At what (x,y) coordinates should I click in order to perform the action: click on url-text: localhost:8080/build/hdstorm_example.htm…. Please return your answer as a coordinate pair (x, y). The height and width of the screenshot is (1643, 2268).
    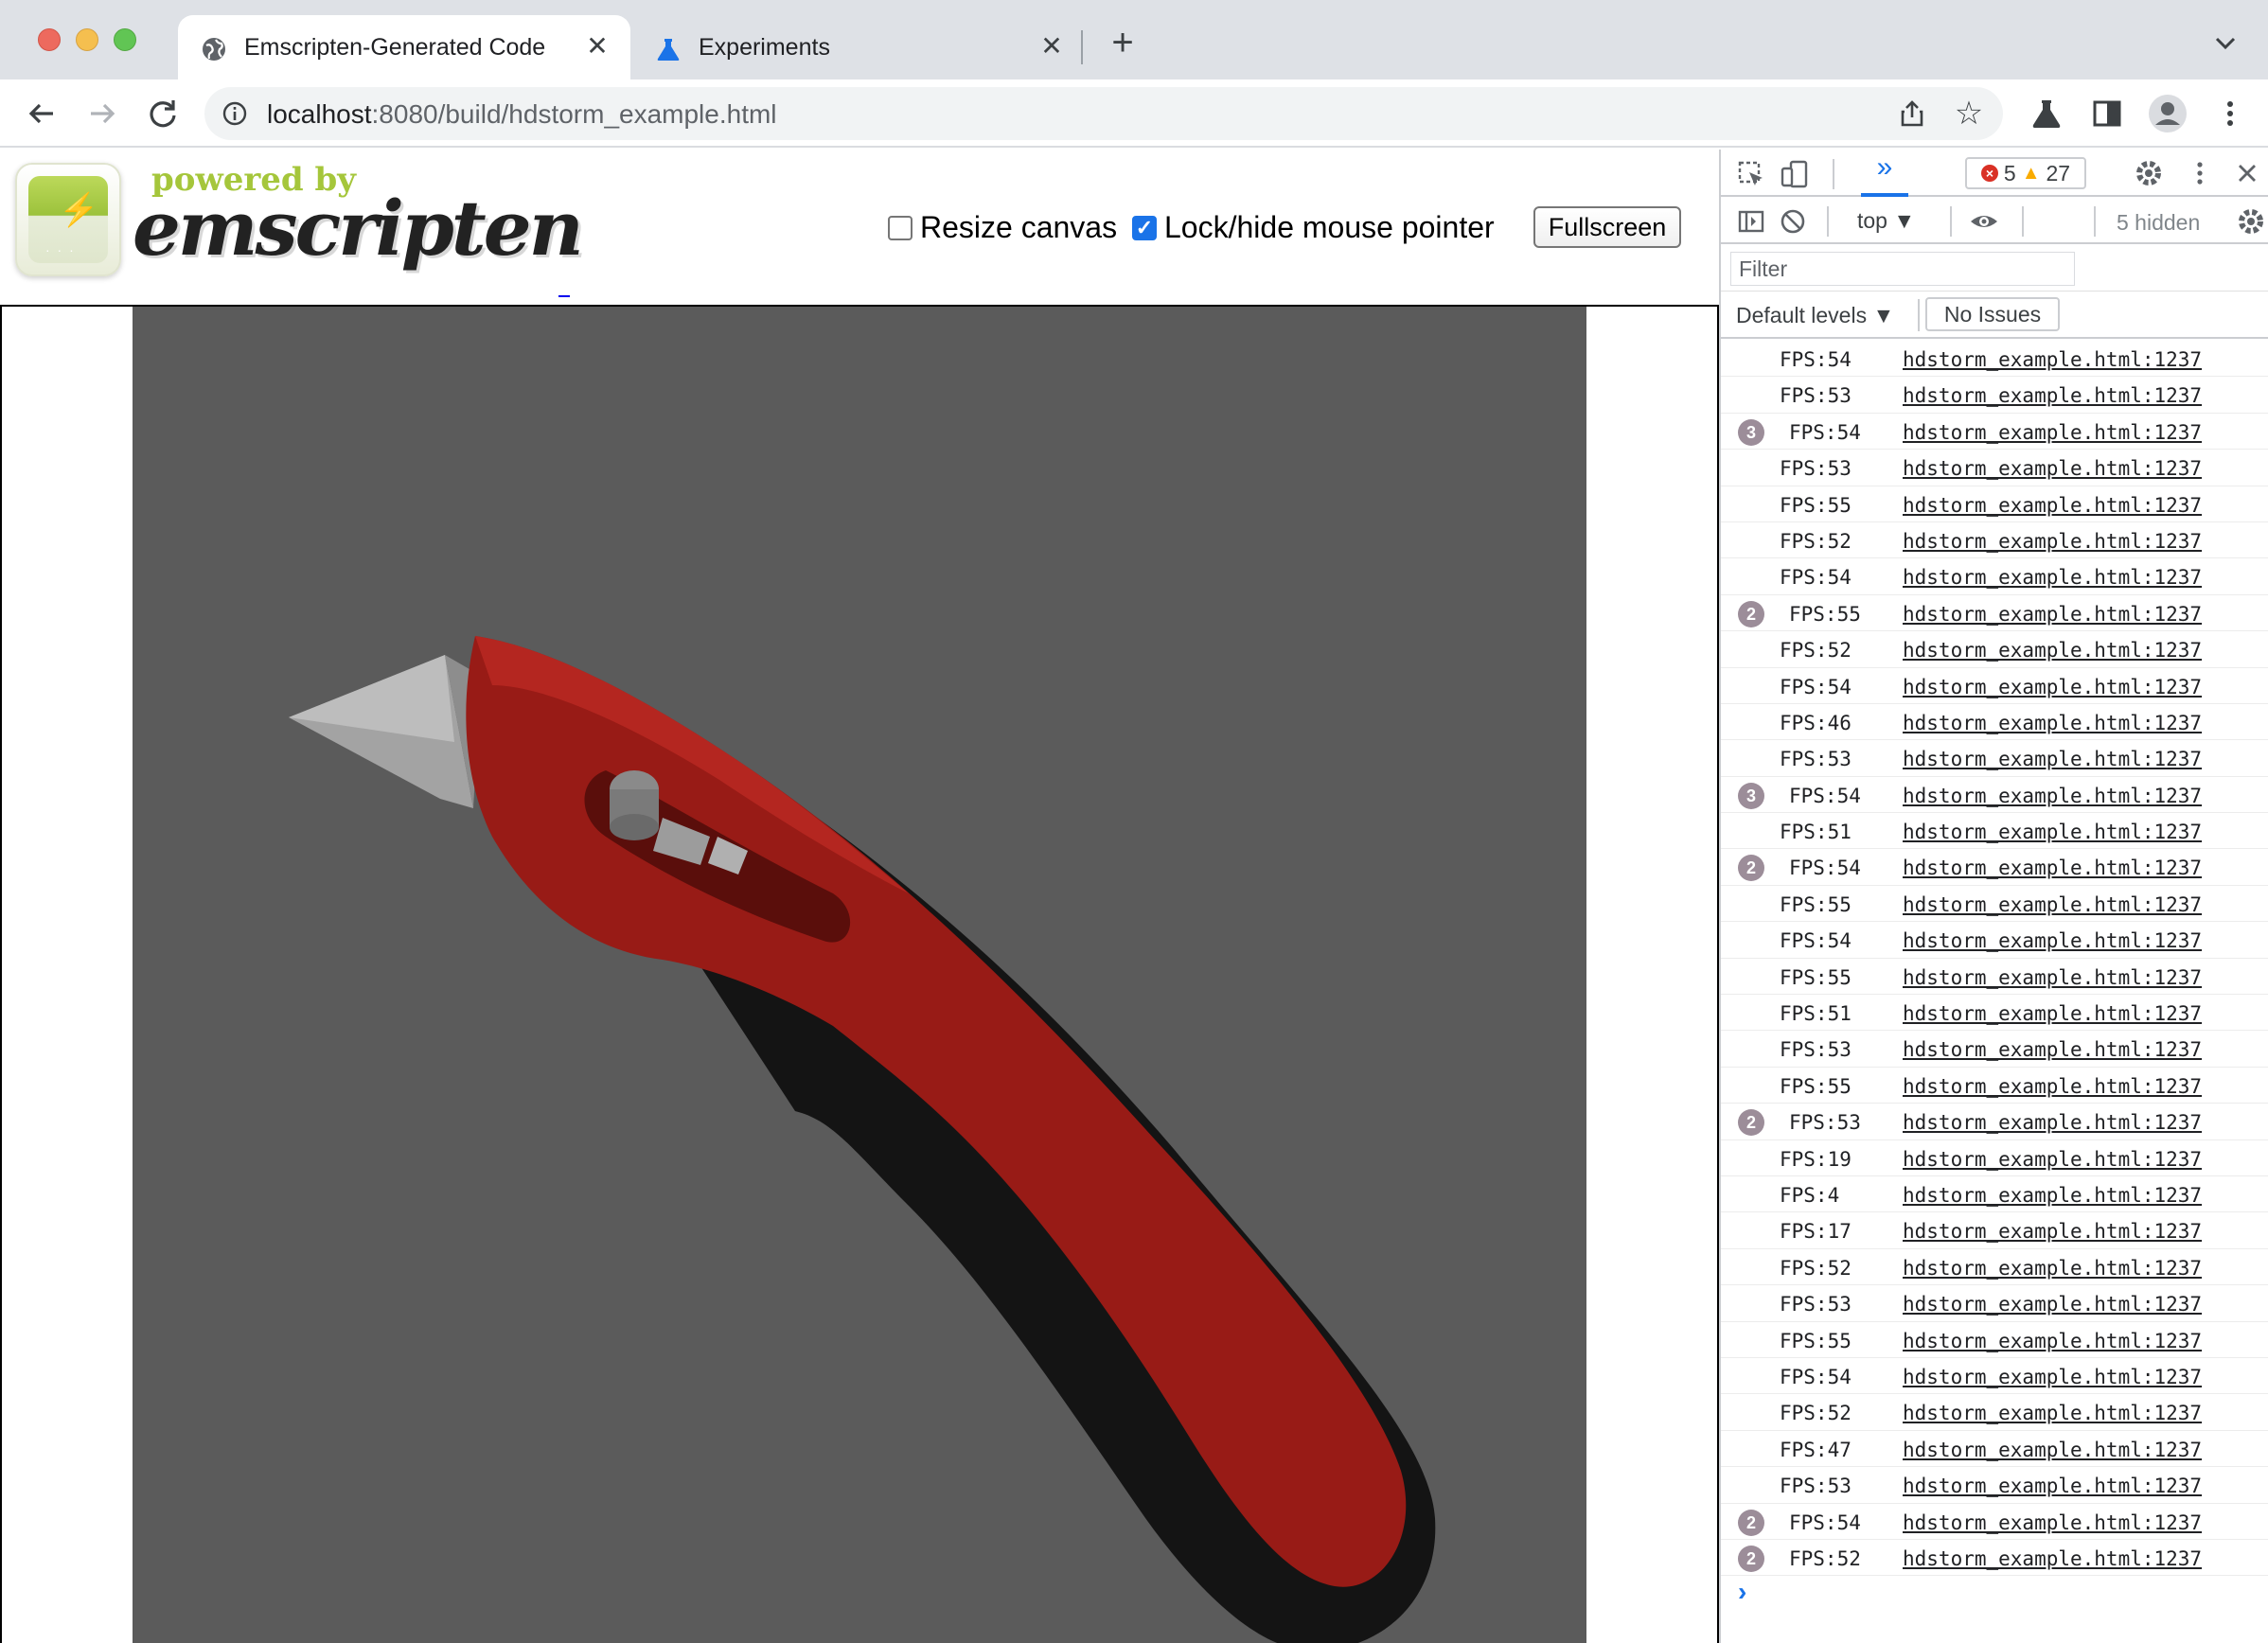
    Looking at the image, I should click on (522, 114).